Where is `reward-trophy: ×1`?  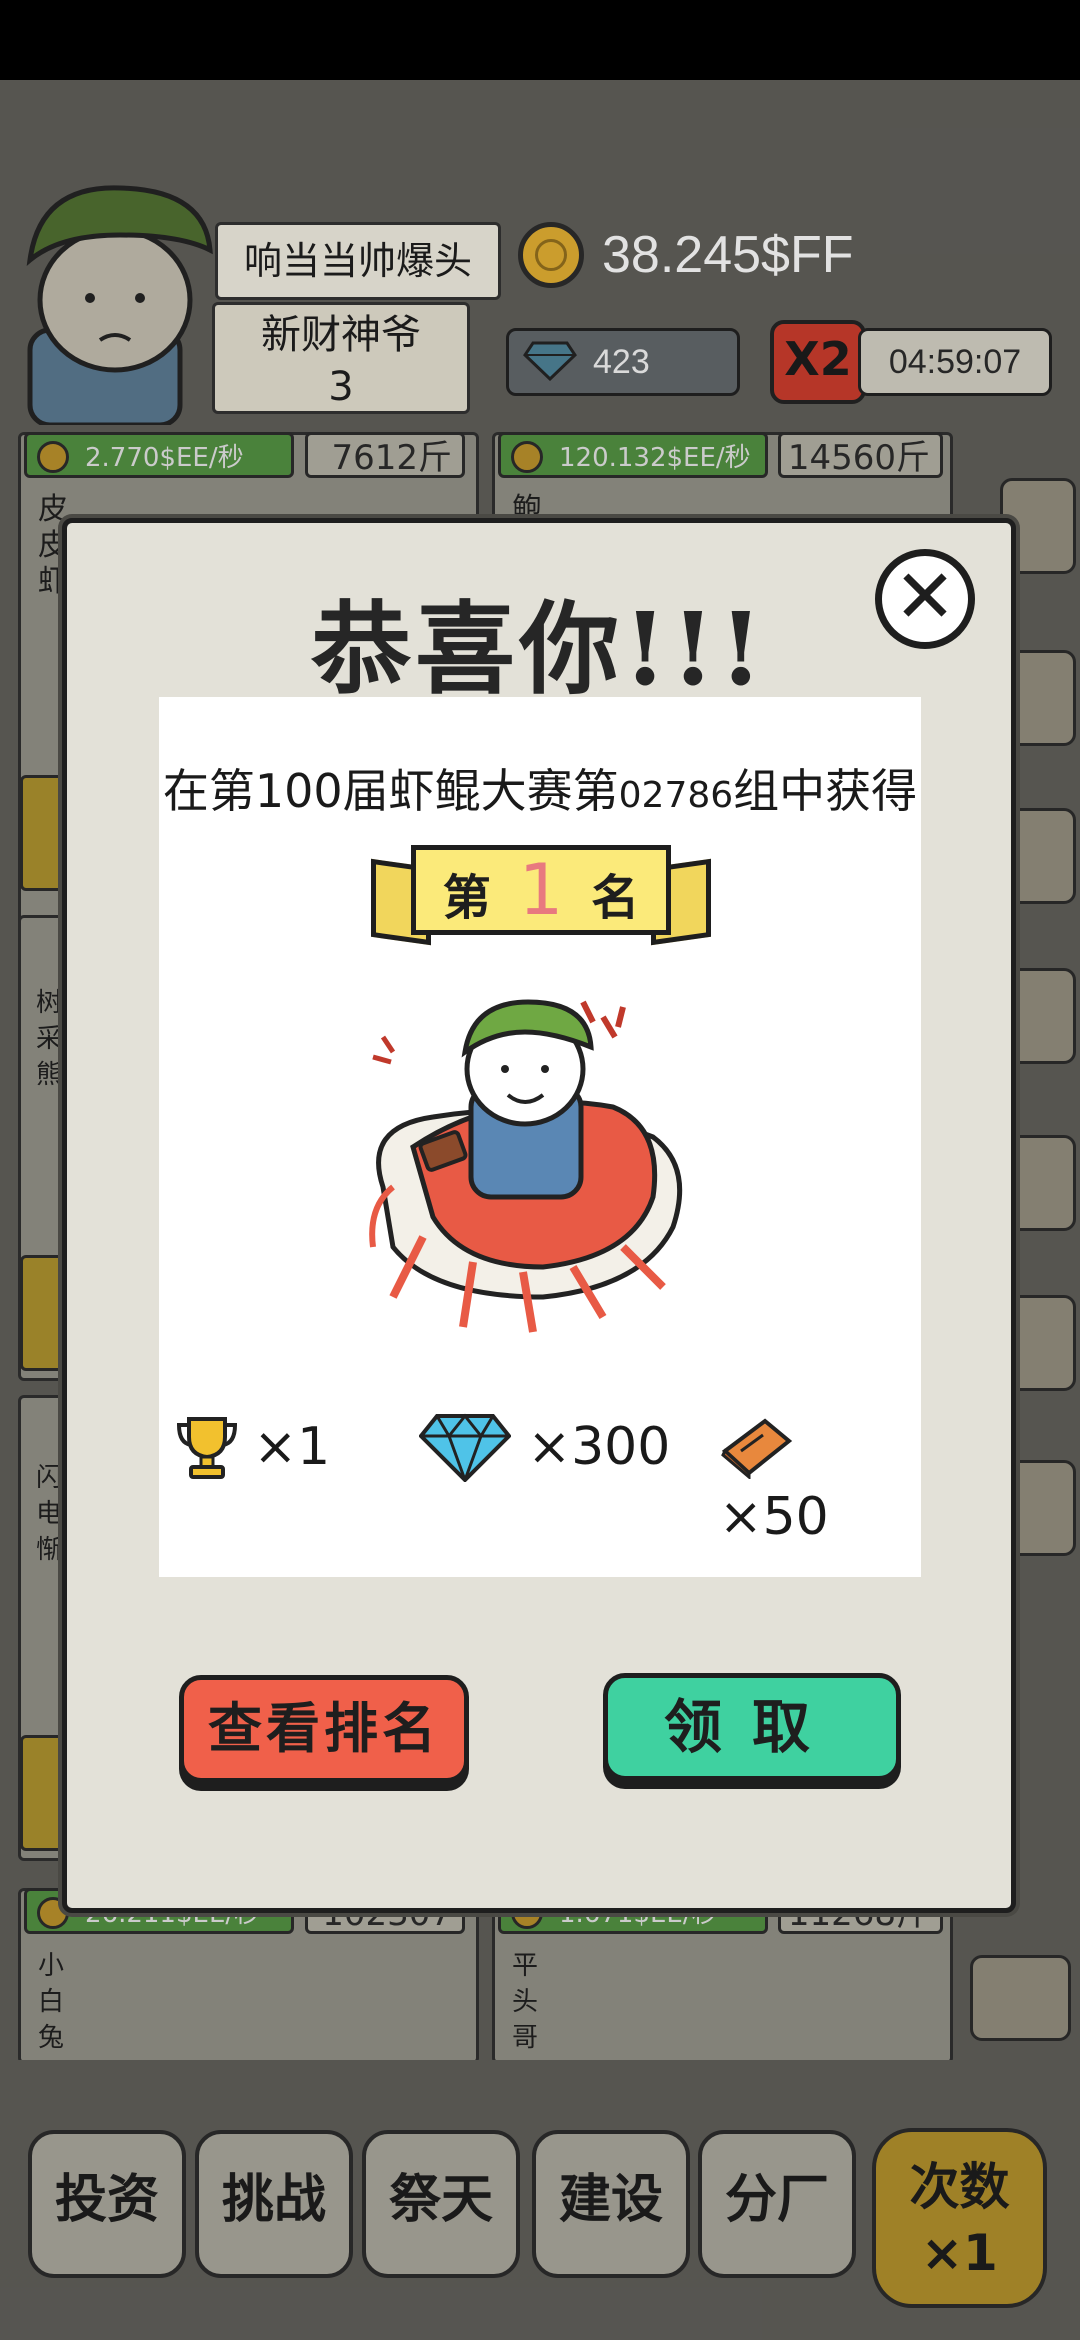 reward-trophy: ×1 is located at coordinates (253, 1444).